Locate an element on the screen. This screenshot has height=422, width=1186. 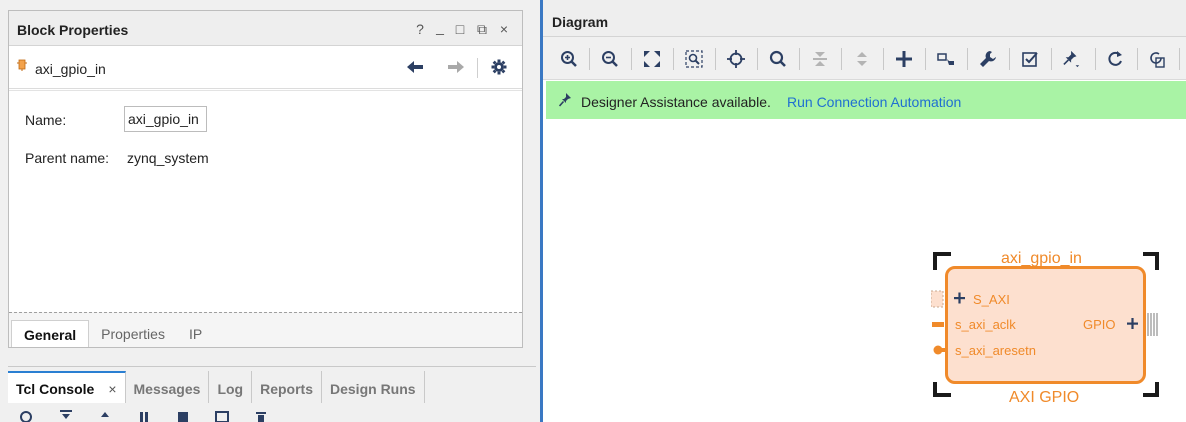
port-gpio: GPIO is located at coordinates (1099, 324).